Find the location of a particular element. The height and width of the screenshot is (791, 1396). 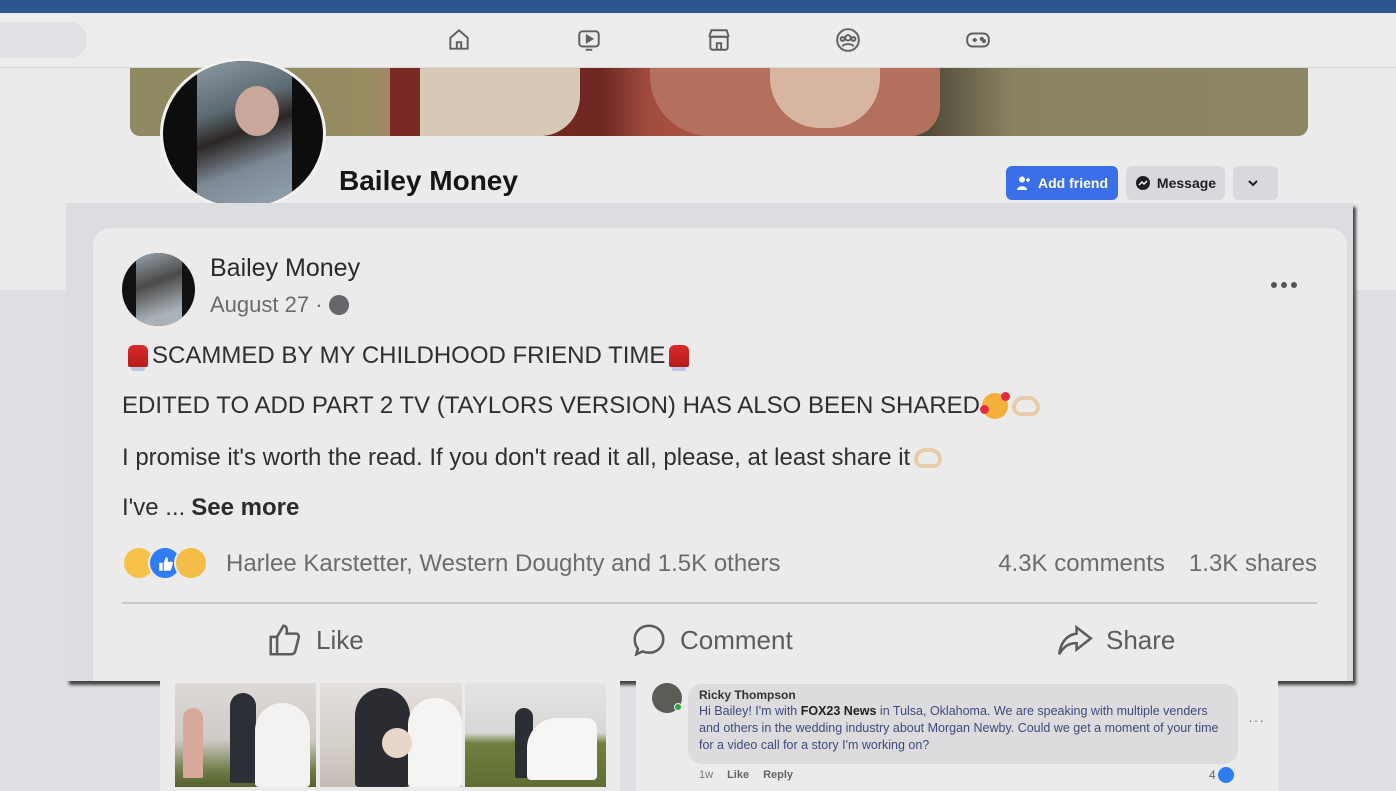

post-stats: 4.3K comments 1.3K shares is located at coordinates (1157, 564).